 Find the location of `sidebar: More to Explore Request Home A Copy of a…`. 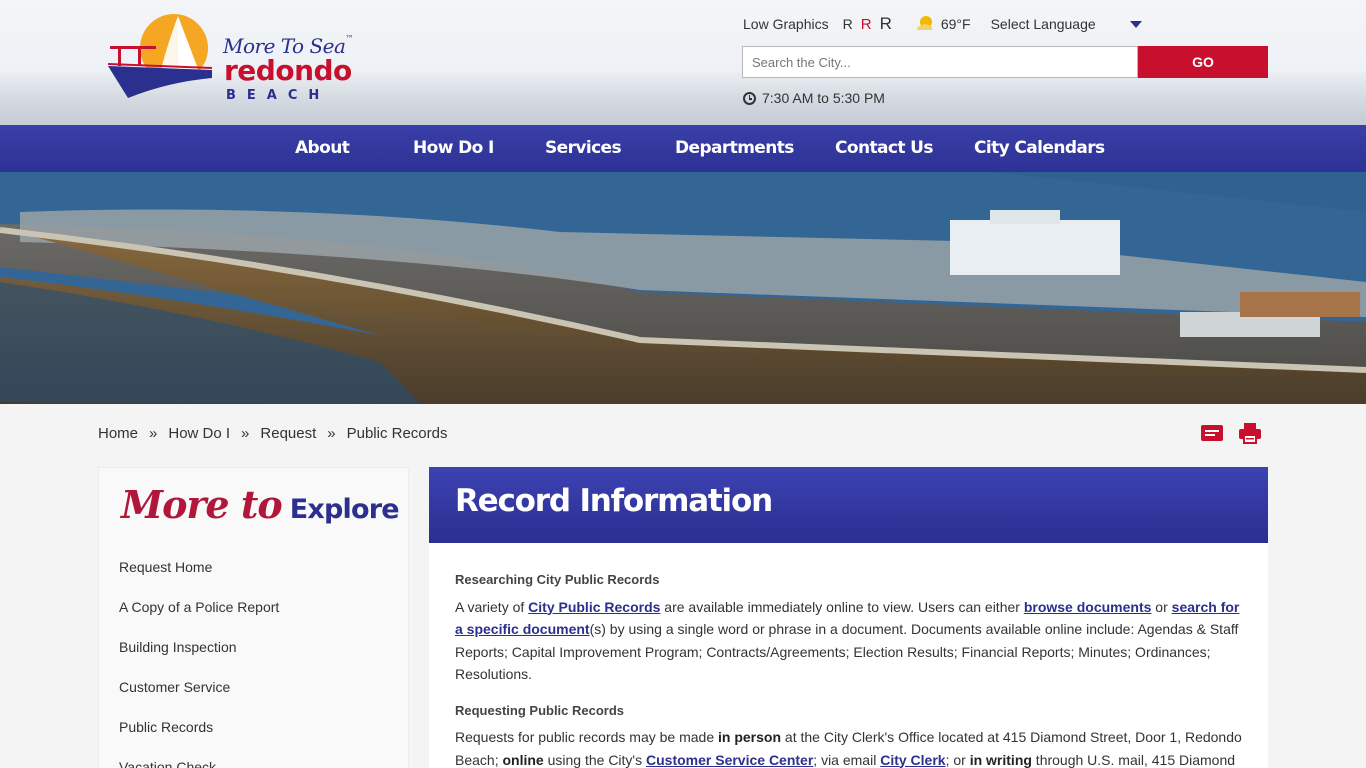

sidebar: More to Explore Request Home A Copy of a… is located at coordinates (253, 617).